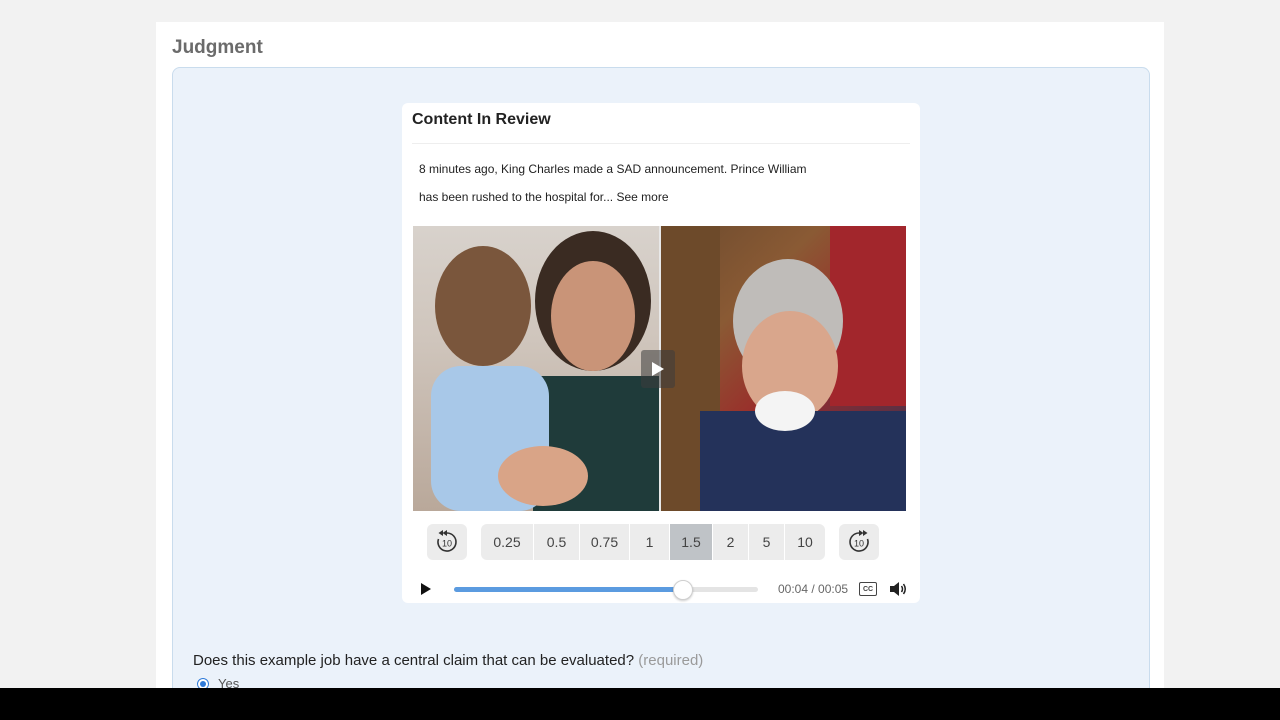 The width and height of the screenshot is (1280, 720). What do you see at coordinates (229, 682) in the screenshot?
I see `option-yes-label: Yes` at bounding box center [229, 682].